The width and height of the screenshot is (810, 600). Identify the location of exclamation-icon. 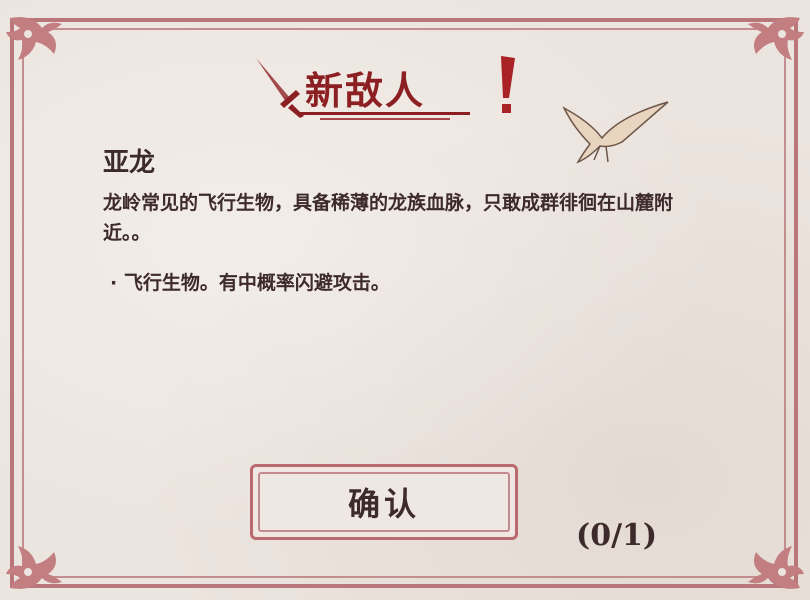
(508, 84).